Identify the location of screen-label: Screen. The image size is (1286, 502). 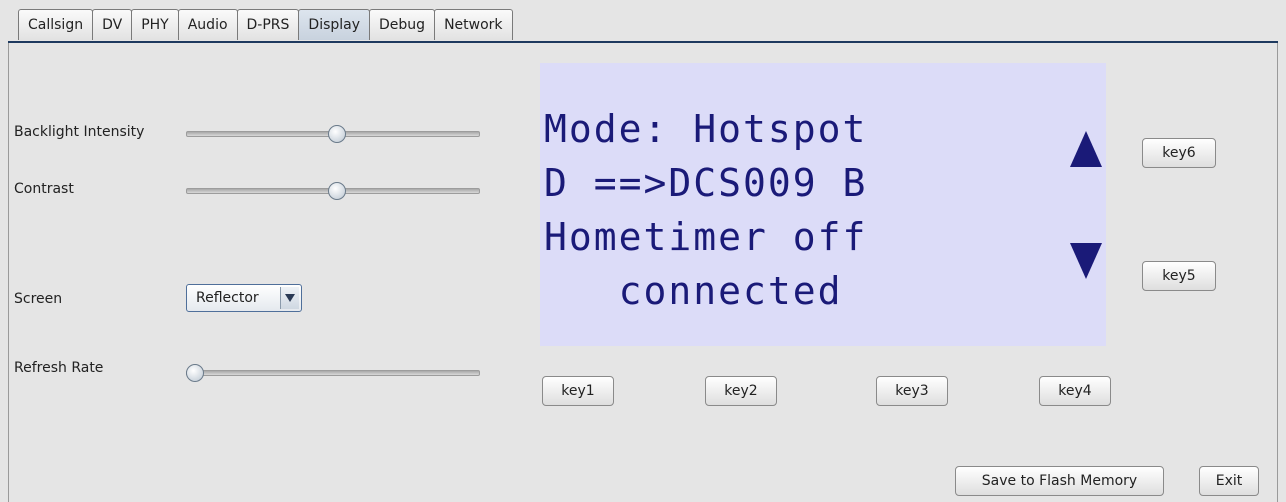
(38, 299).